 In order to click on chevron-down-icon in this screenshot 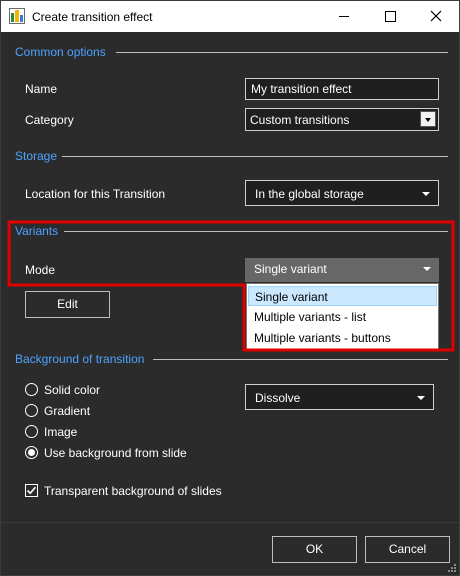, I will do `click(421, 398)`.